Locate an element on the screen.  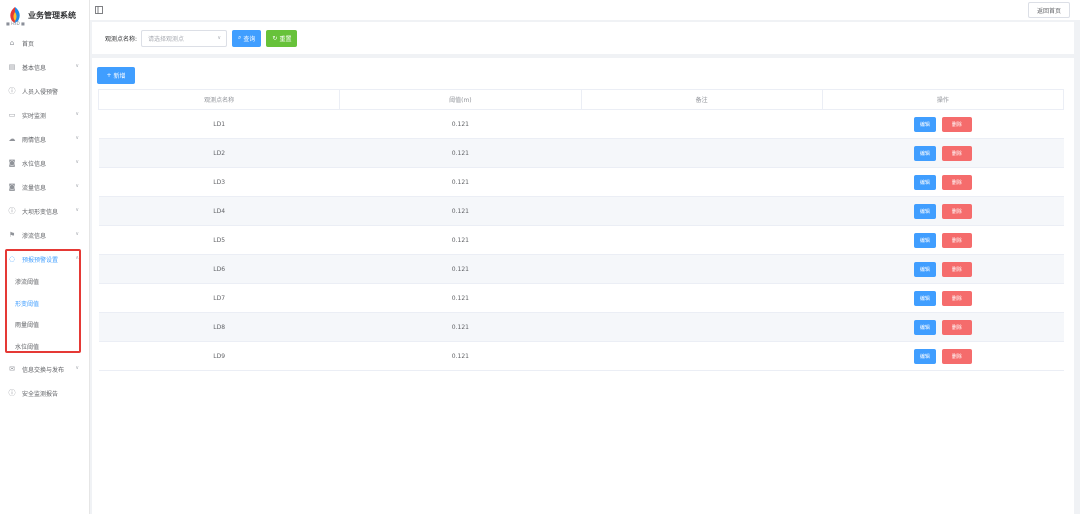
home-icon: ⌂ is located at coordinates (12, 43).